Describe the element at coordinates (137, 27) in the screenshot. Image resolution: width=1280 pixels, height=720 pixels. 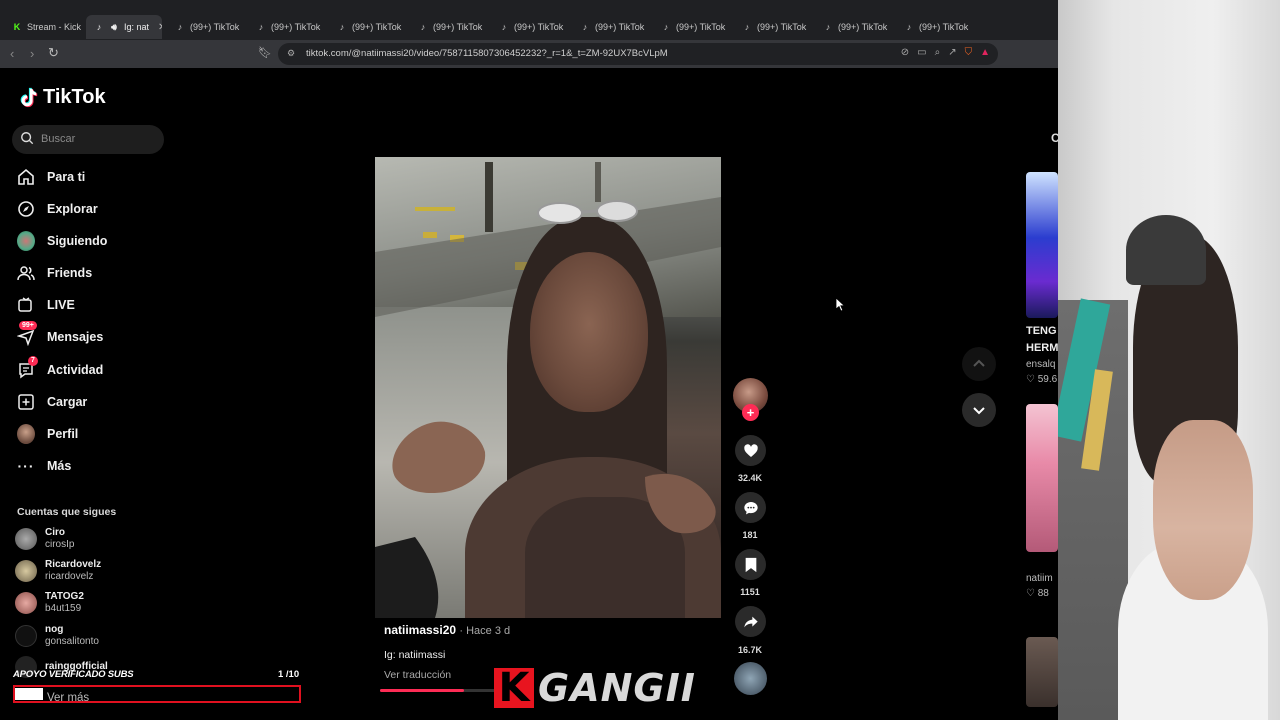
I see `tab-label: Ig: nat` at that location.